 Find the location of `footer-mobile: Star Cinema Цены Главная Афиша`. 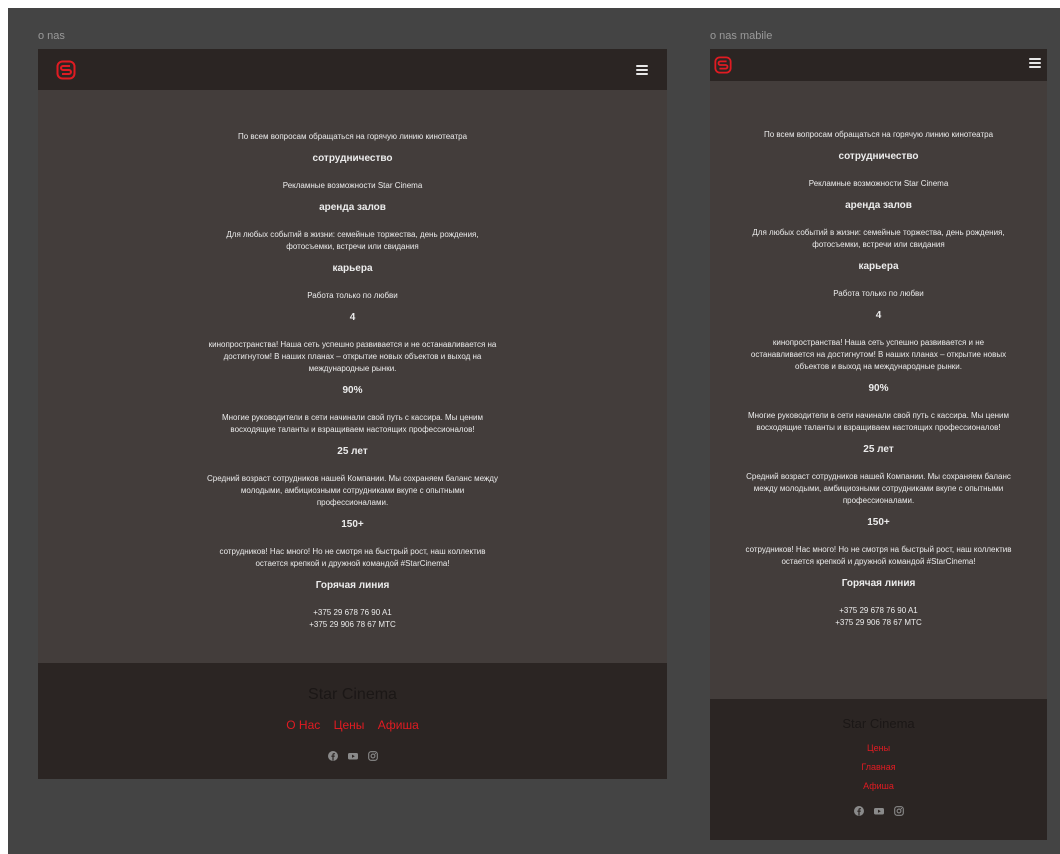

footer-mobile: Star Cinema Цены Главная Афиша is located at coordinates (878, 769).